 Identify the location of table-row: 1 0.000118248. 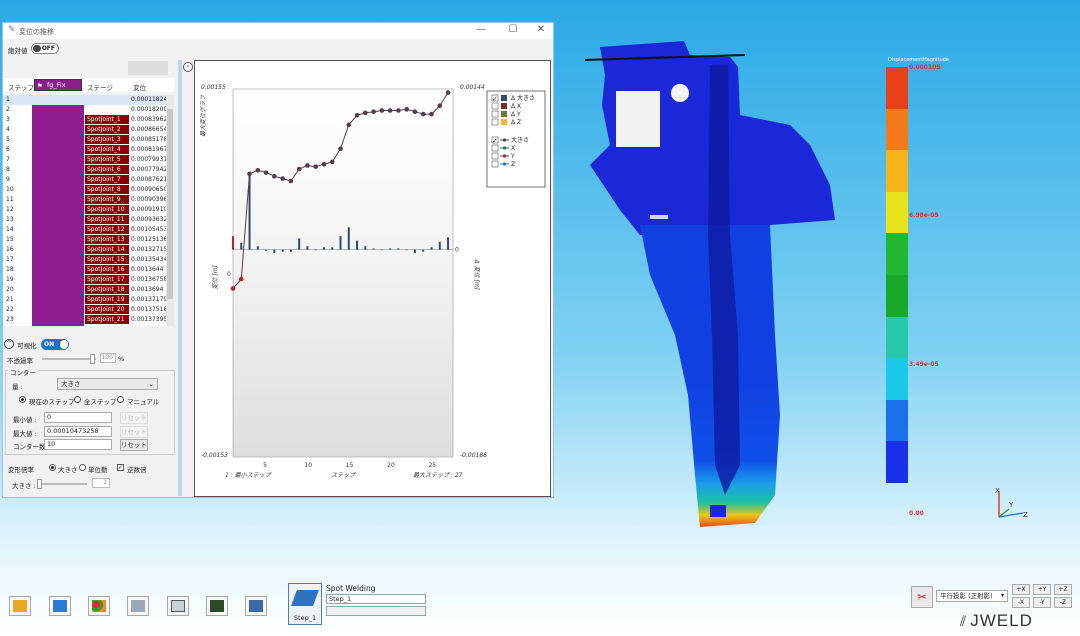
(84, 100).